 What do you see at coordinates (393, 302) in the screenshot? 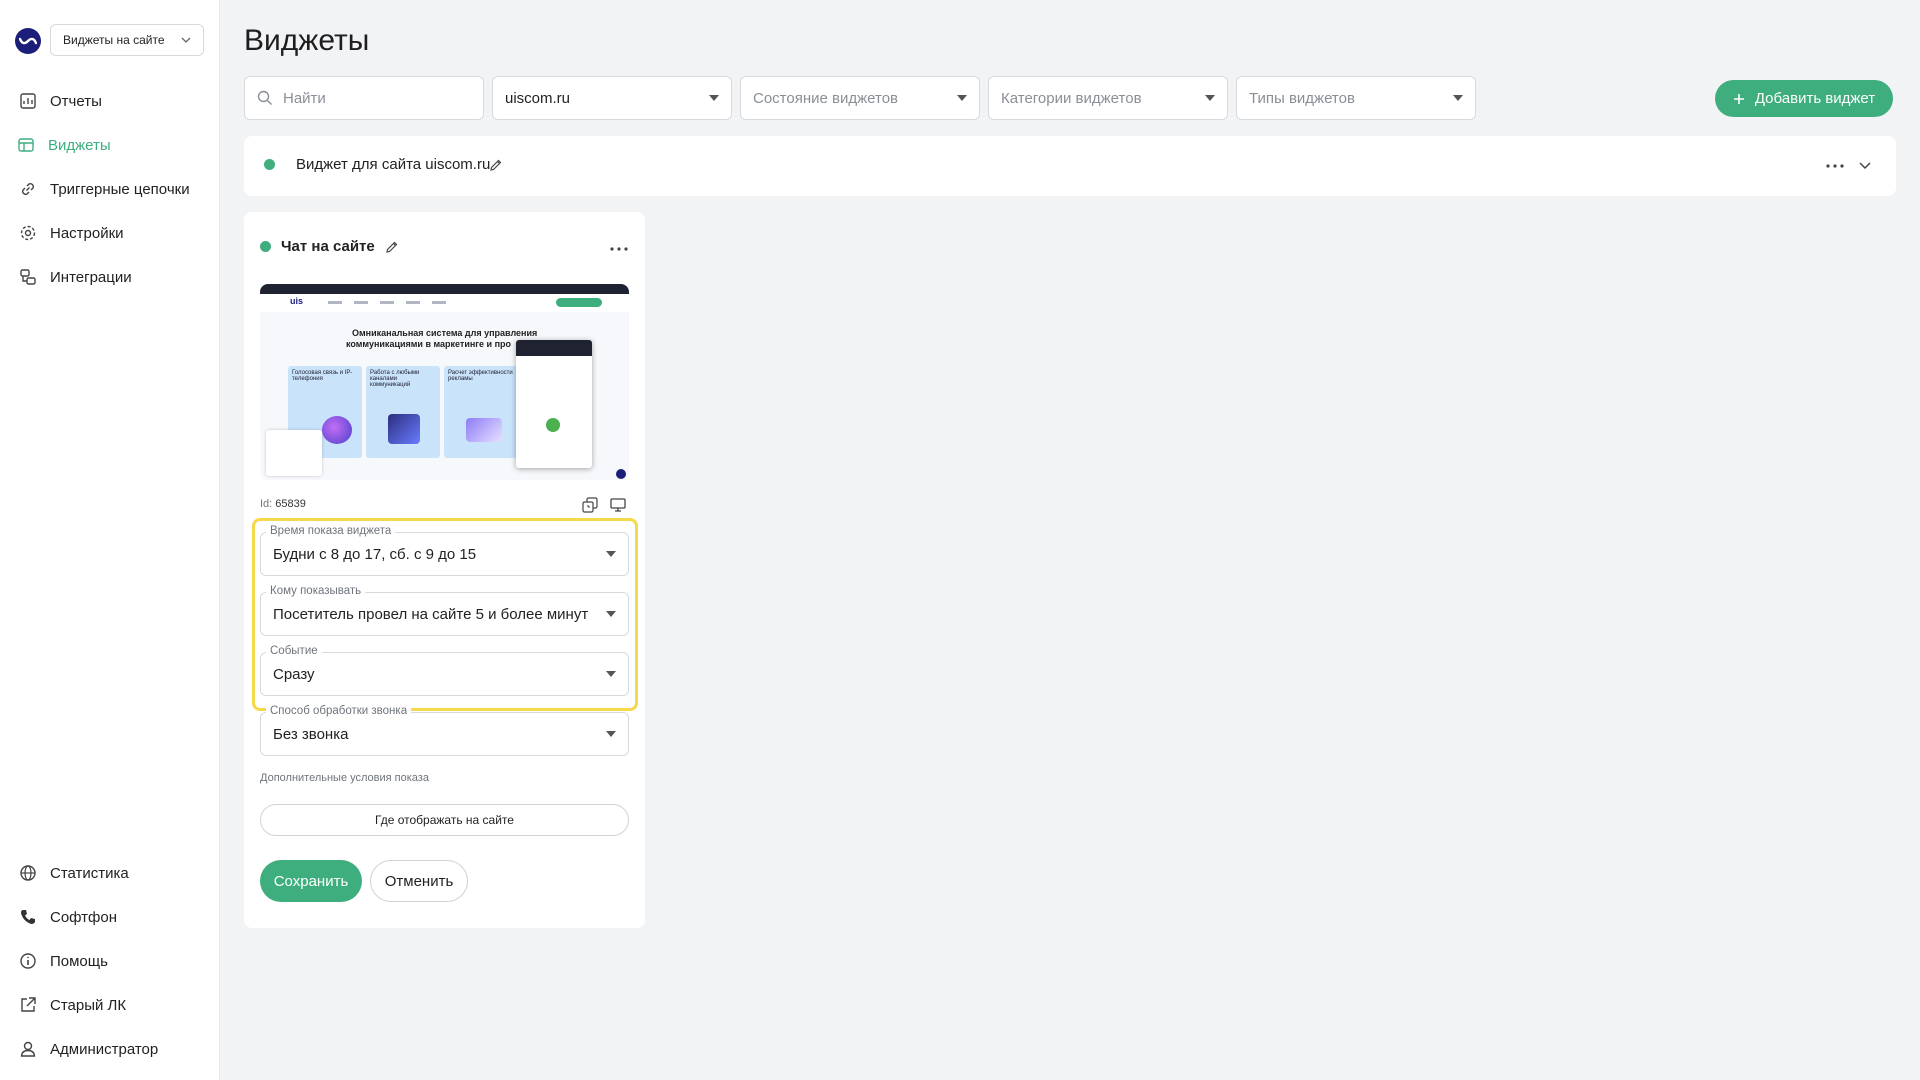
I see `preview-nav-links` at bounding box center [393, 302].